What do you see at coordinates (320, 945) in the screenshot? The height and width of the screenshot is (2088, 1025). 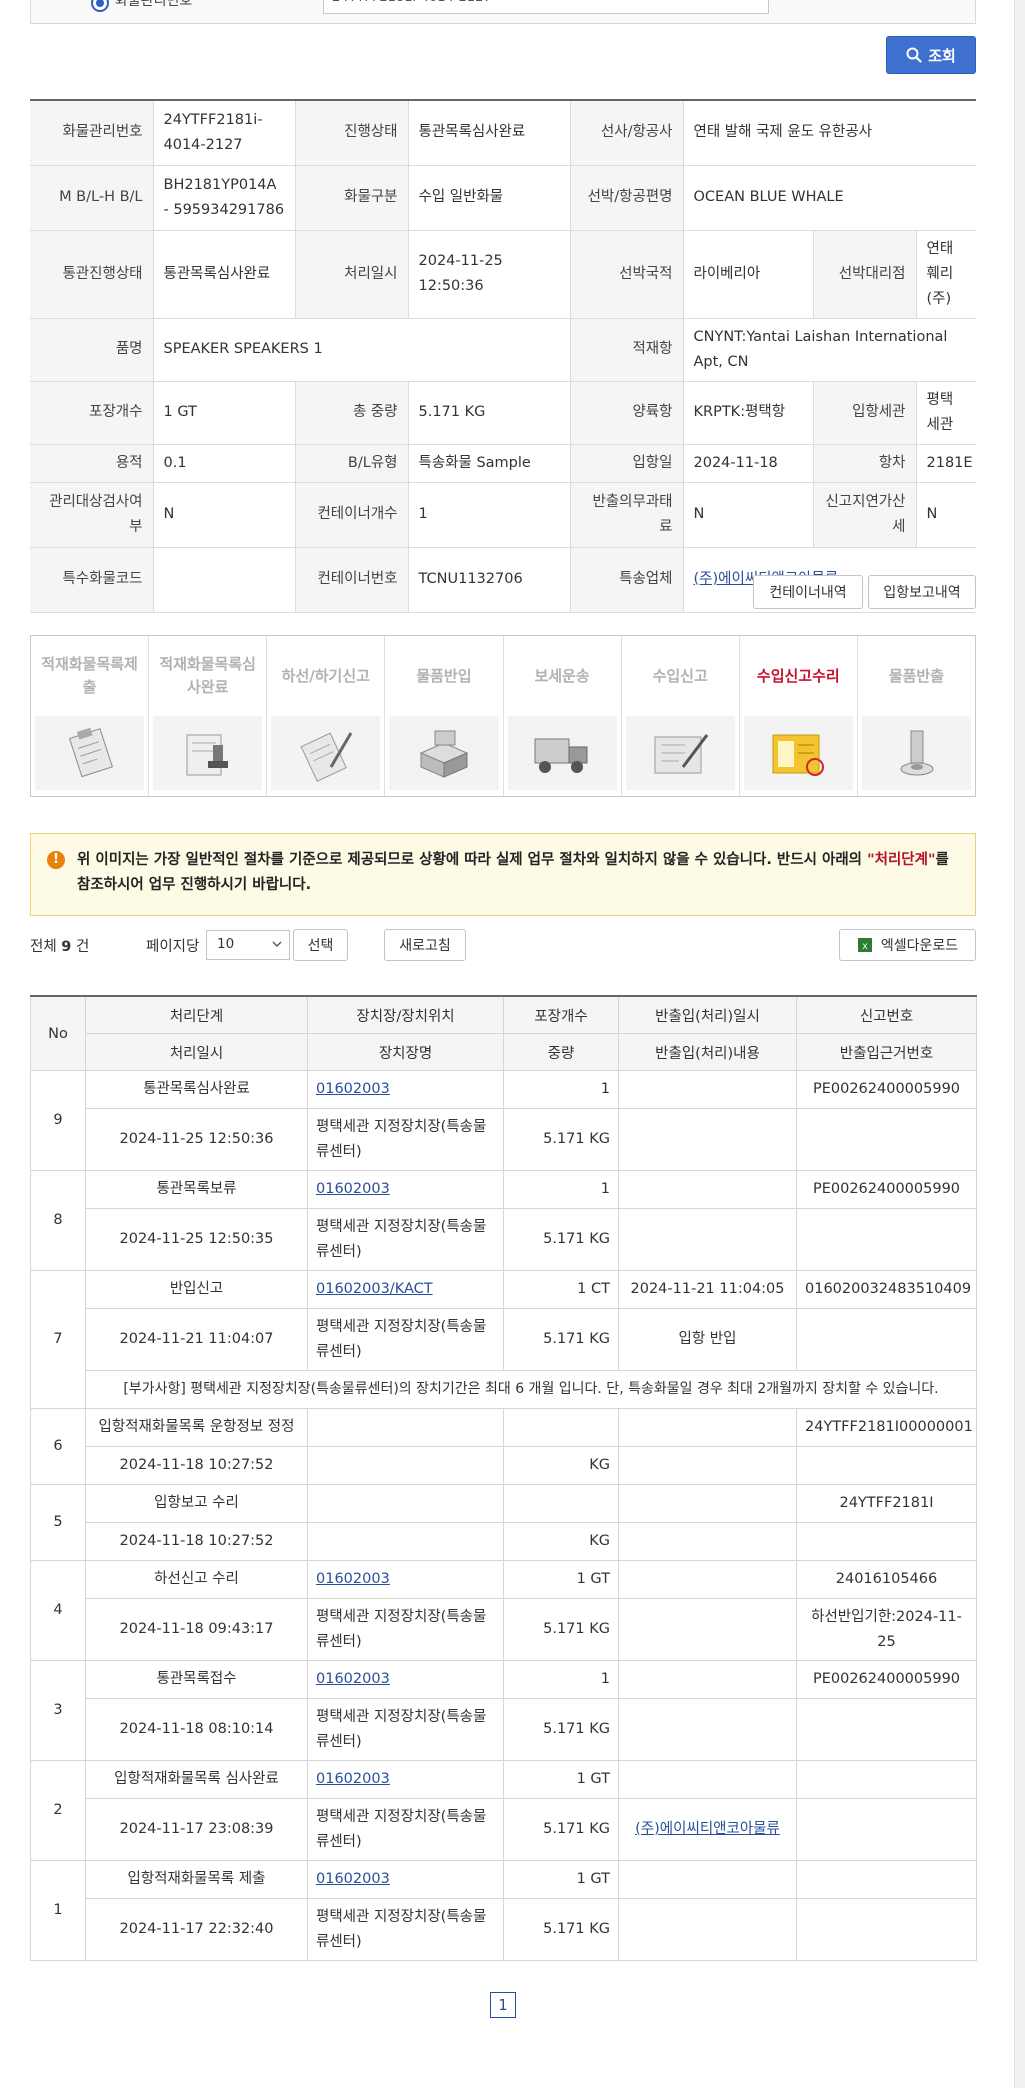 I see `select-button: 선택` at bounding box center [320, 945].